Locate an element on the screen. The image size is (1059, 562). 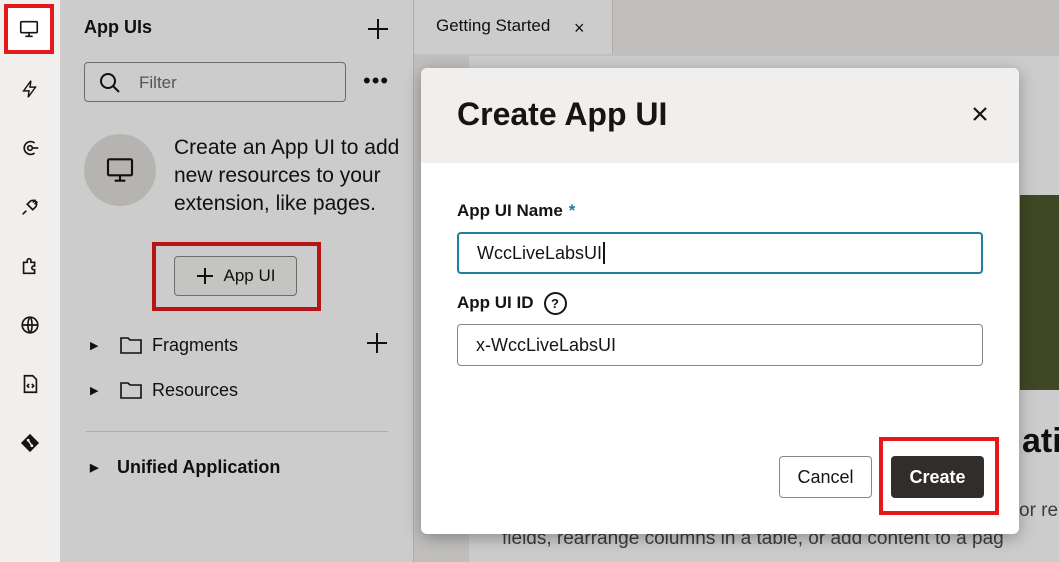
git-icon is located at coordinates (30, 443).